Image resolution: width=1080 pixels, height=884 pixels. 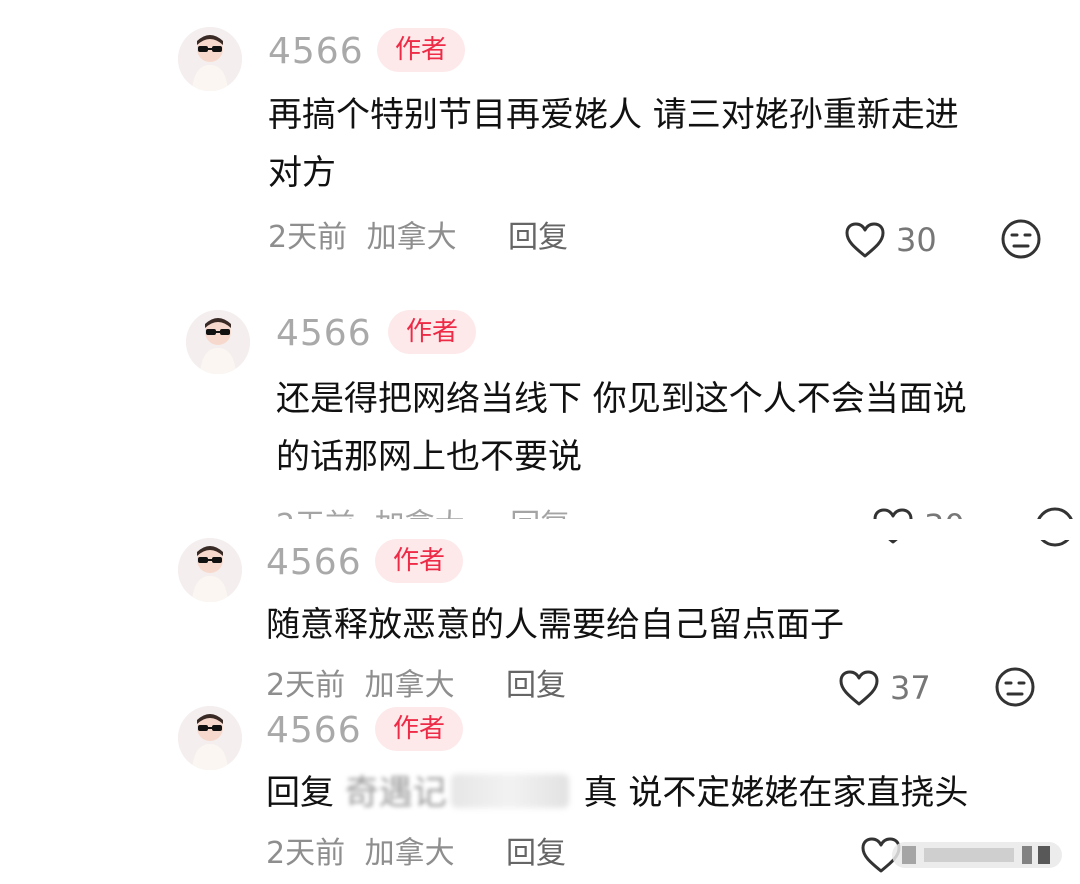 I want to click on watermark-graphic, so click(x=977, y=855).